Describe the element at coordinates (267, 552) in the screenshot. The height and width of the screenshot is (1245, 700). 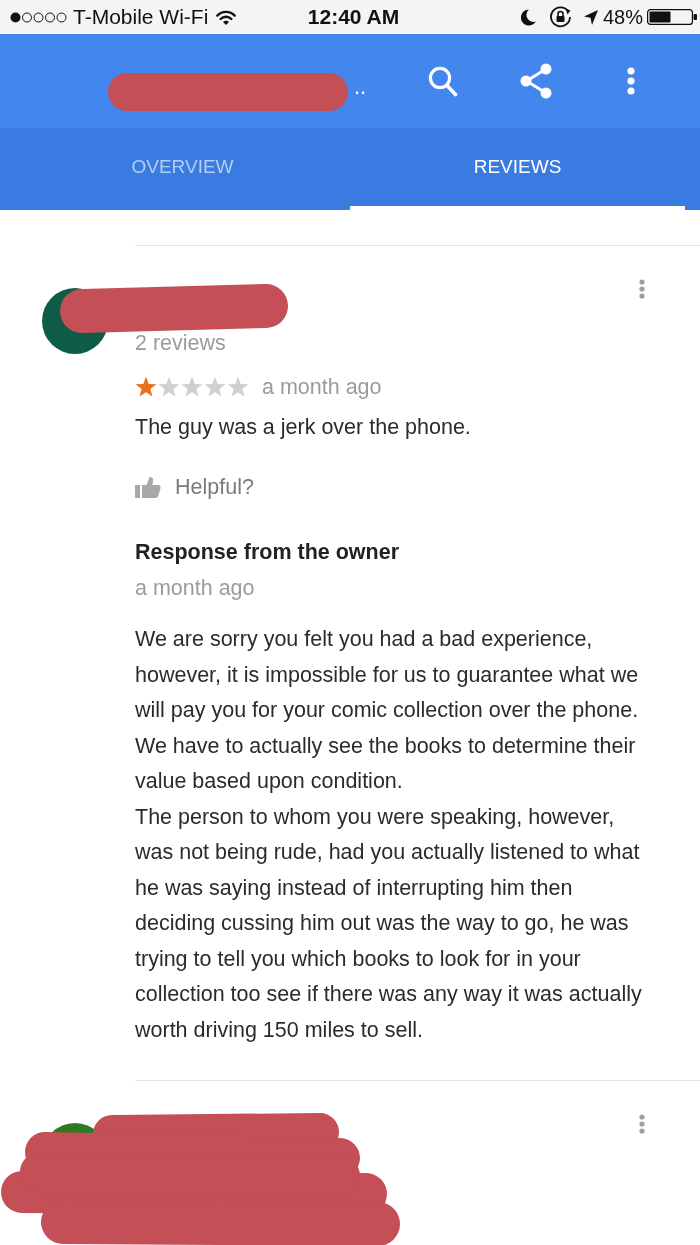
I see `response-title: Response from the owner` at that location.